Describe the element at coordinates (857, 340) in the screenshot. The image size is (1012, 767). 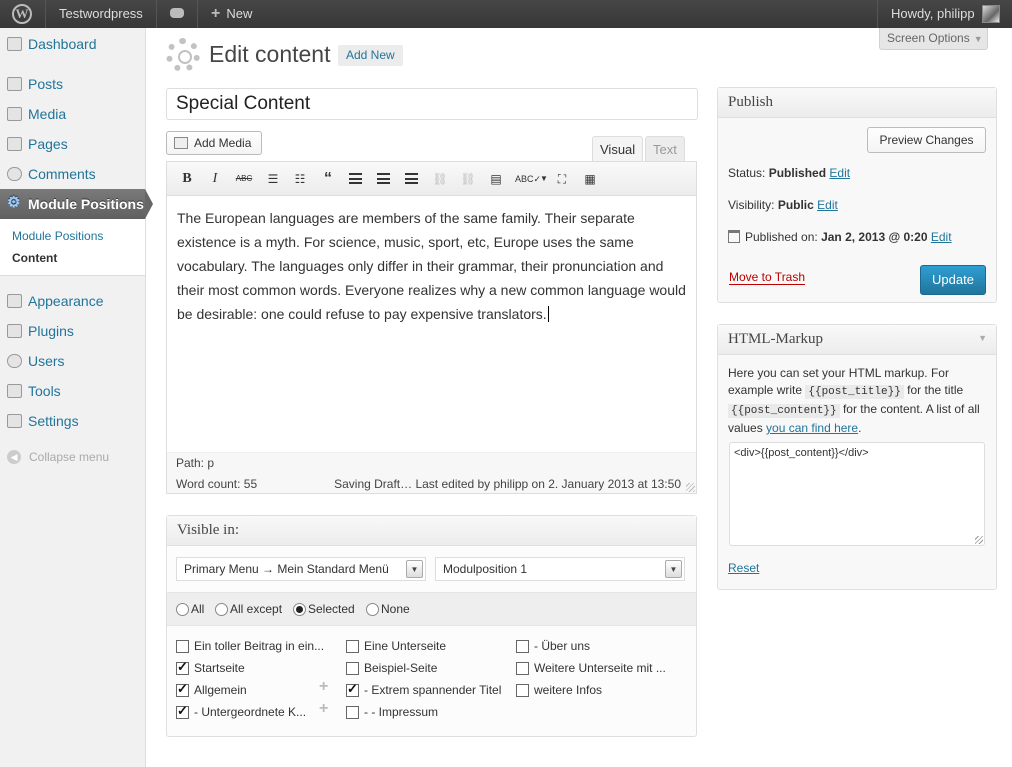
I see `html-markup-title: HTML-Markup` at that location.